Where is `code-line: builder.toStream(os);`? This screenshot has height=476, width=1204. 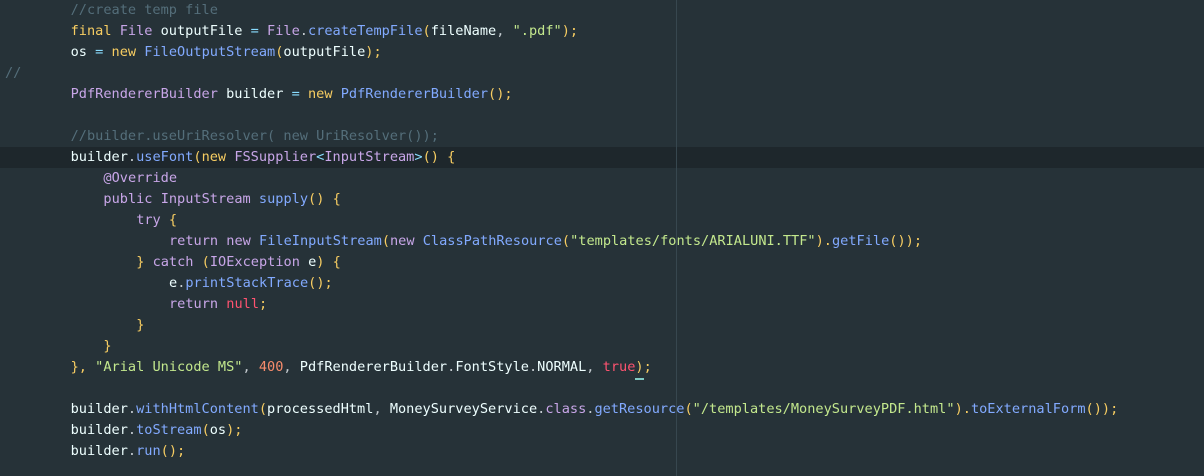 code-line: builder.toStream(os); is located at coordinates (559, 430).